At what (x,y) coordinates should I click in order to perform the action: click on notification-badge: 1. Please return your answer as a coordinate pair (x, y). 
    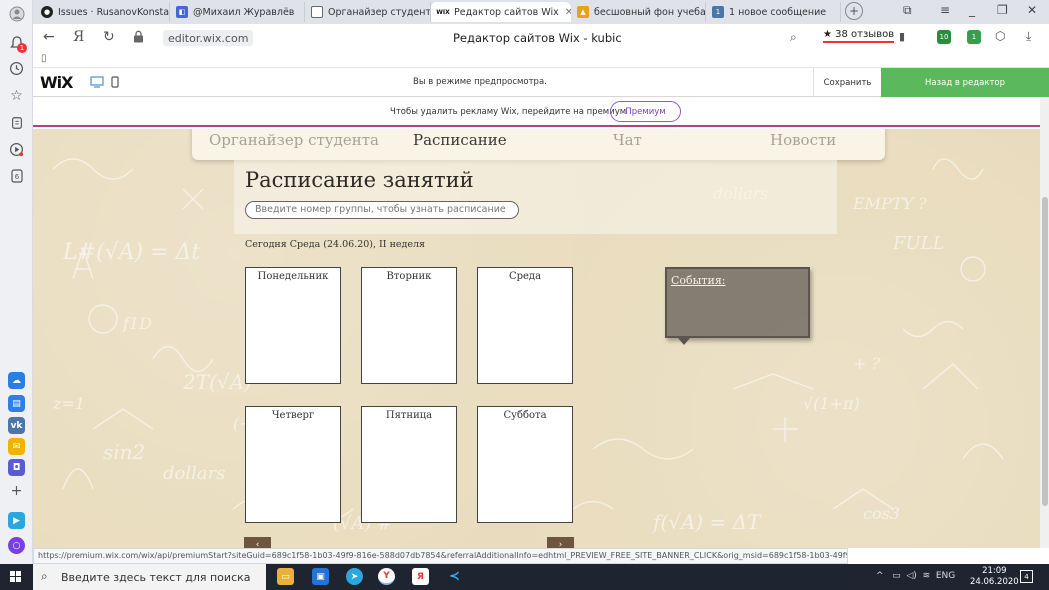
    Looking at the image, I should click on (22, 48).